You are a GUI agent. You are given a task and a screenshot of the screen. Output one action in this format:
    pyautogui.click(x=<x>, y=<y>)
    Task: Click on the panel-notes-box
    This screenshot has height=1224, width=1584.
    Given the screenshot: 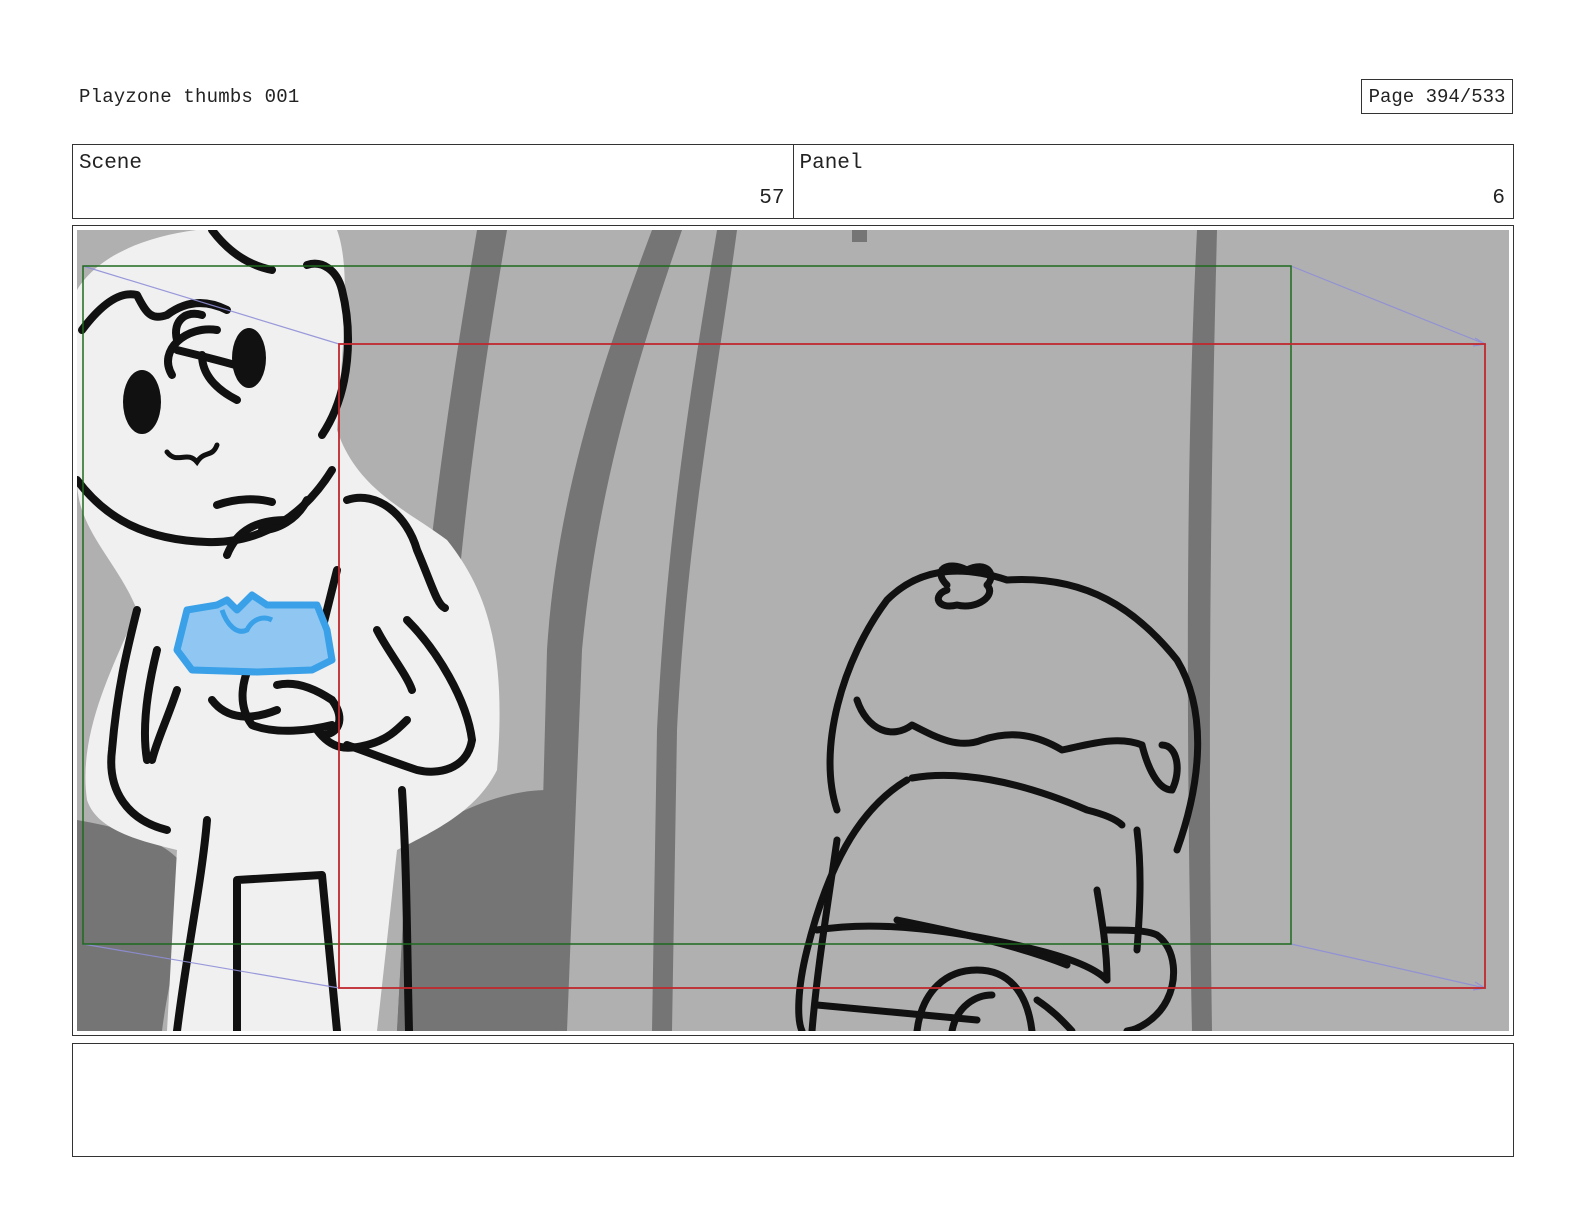 What is the action you would take?
    pyautogui.click(x=793, y=1100)
    